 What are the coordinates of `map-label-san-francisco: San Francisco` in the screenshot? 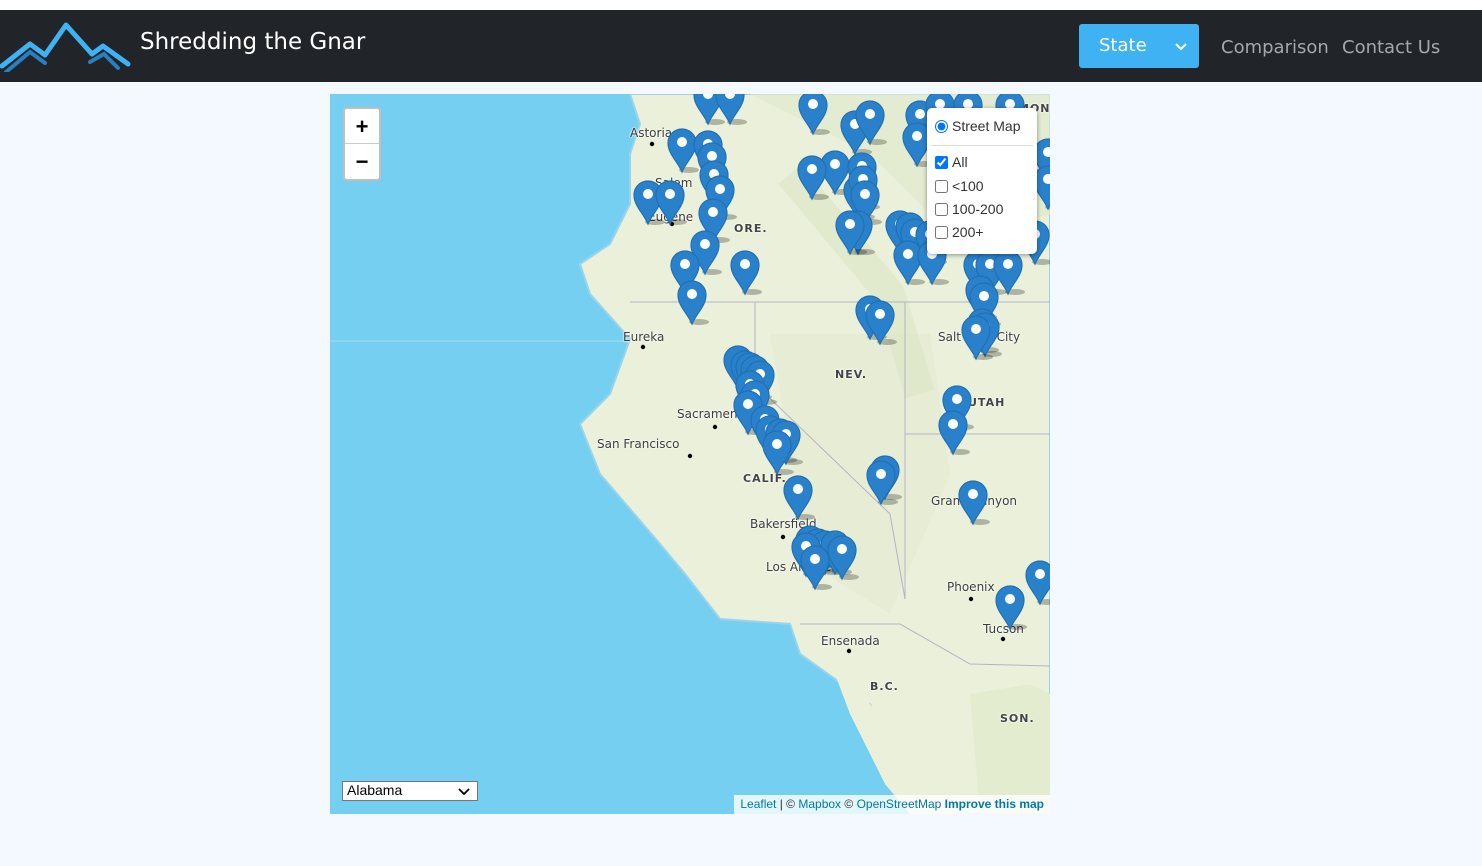 It's located at (638, 444).